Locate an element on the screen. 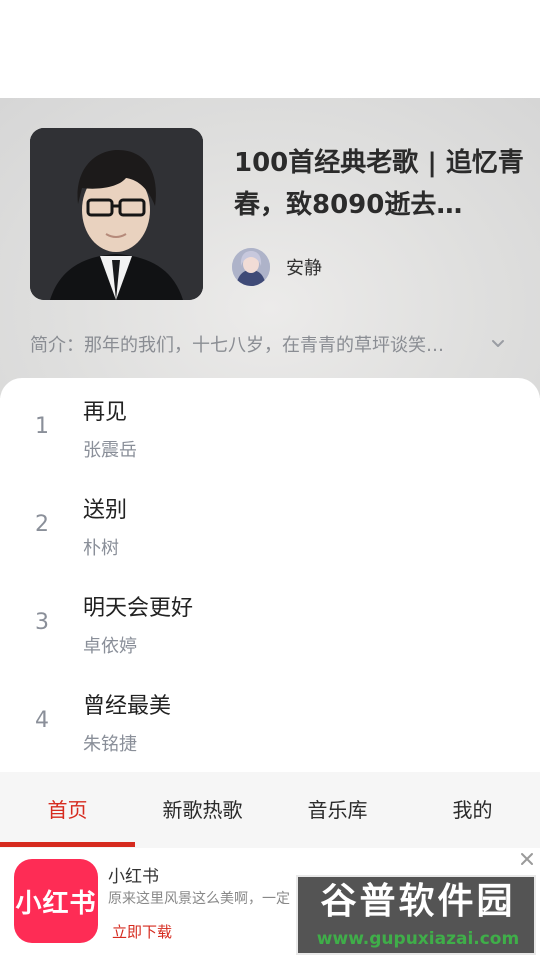 This screenshot has width=540, height=960. tab-music-library: 音乐库 is located at coordinates (337, 810).